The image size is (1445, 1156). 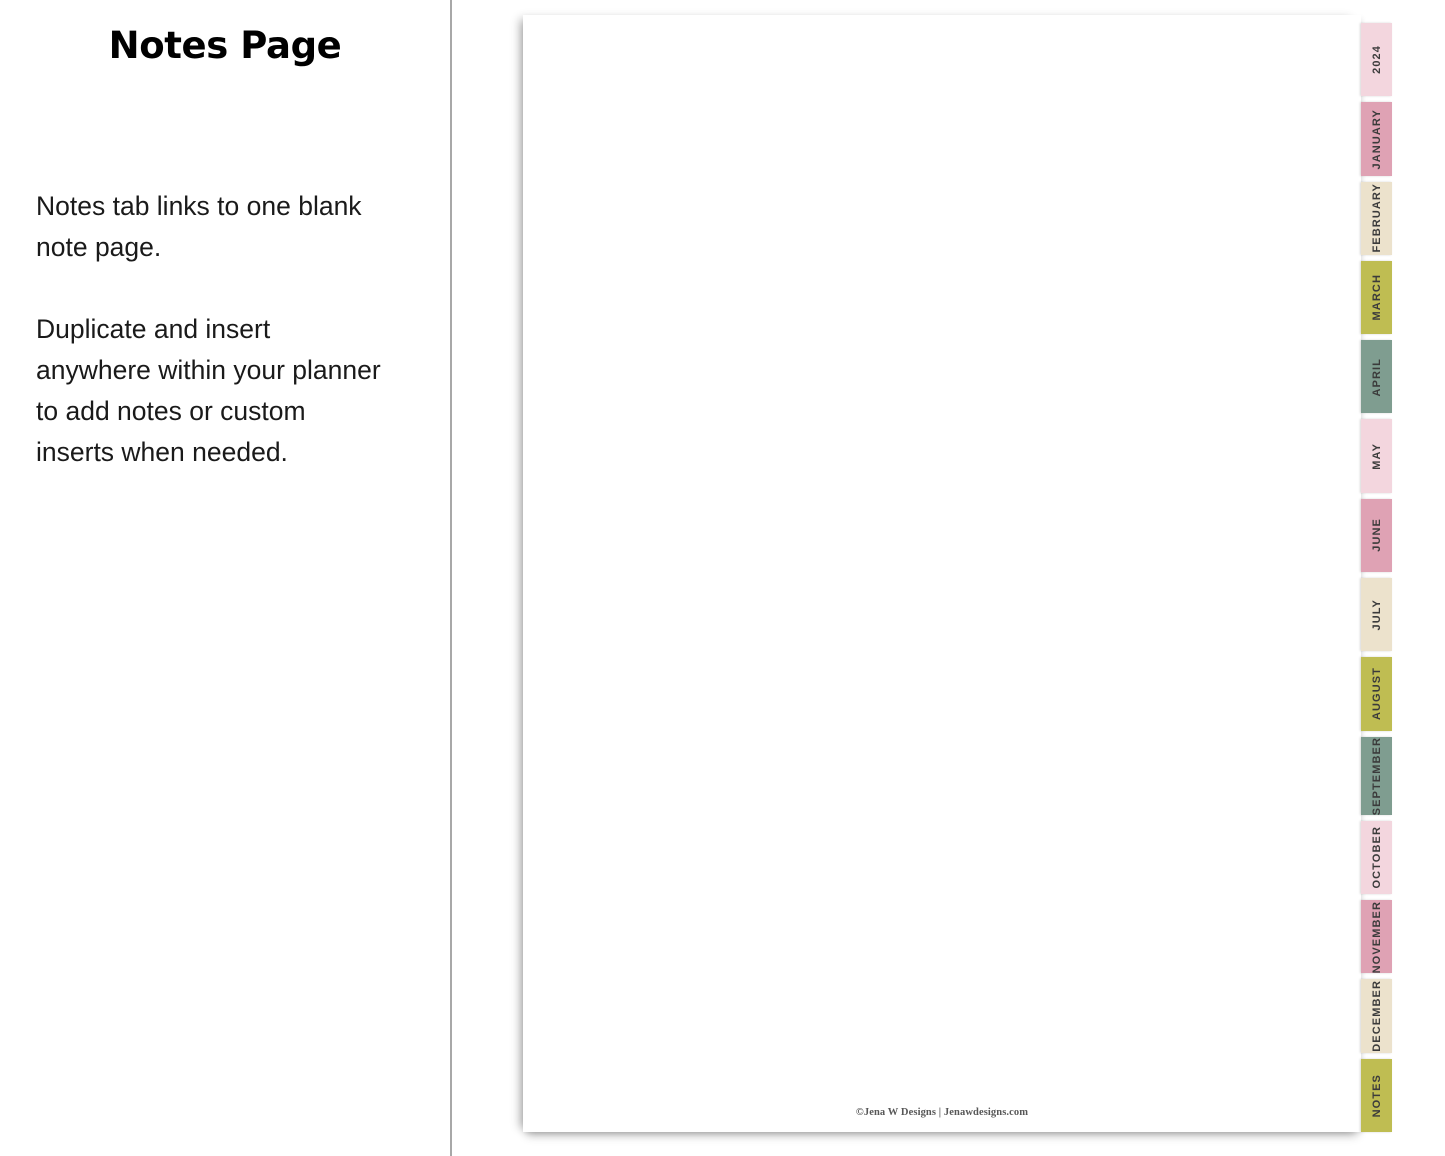 I want to click on tab-label: OCTOBER, so click(x=1376, y=857).